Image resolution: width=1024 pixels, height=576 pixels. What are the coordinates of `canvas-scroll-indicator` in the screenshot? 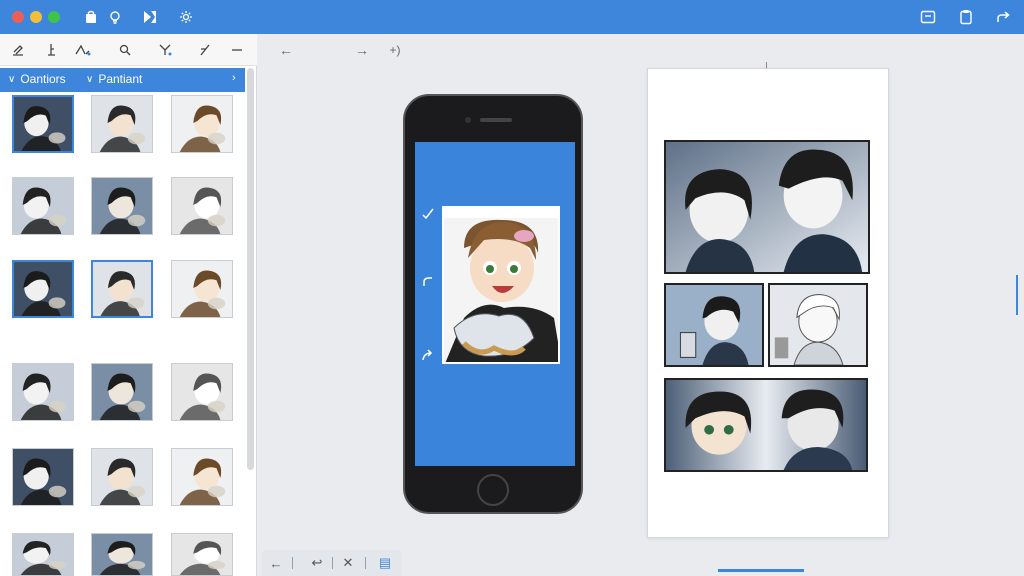 It's located at (1017, 295).